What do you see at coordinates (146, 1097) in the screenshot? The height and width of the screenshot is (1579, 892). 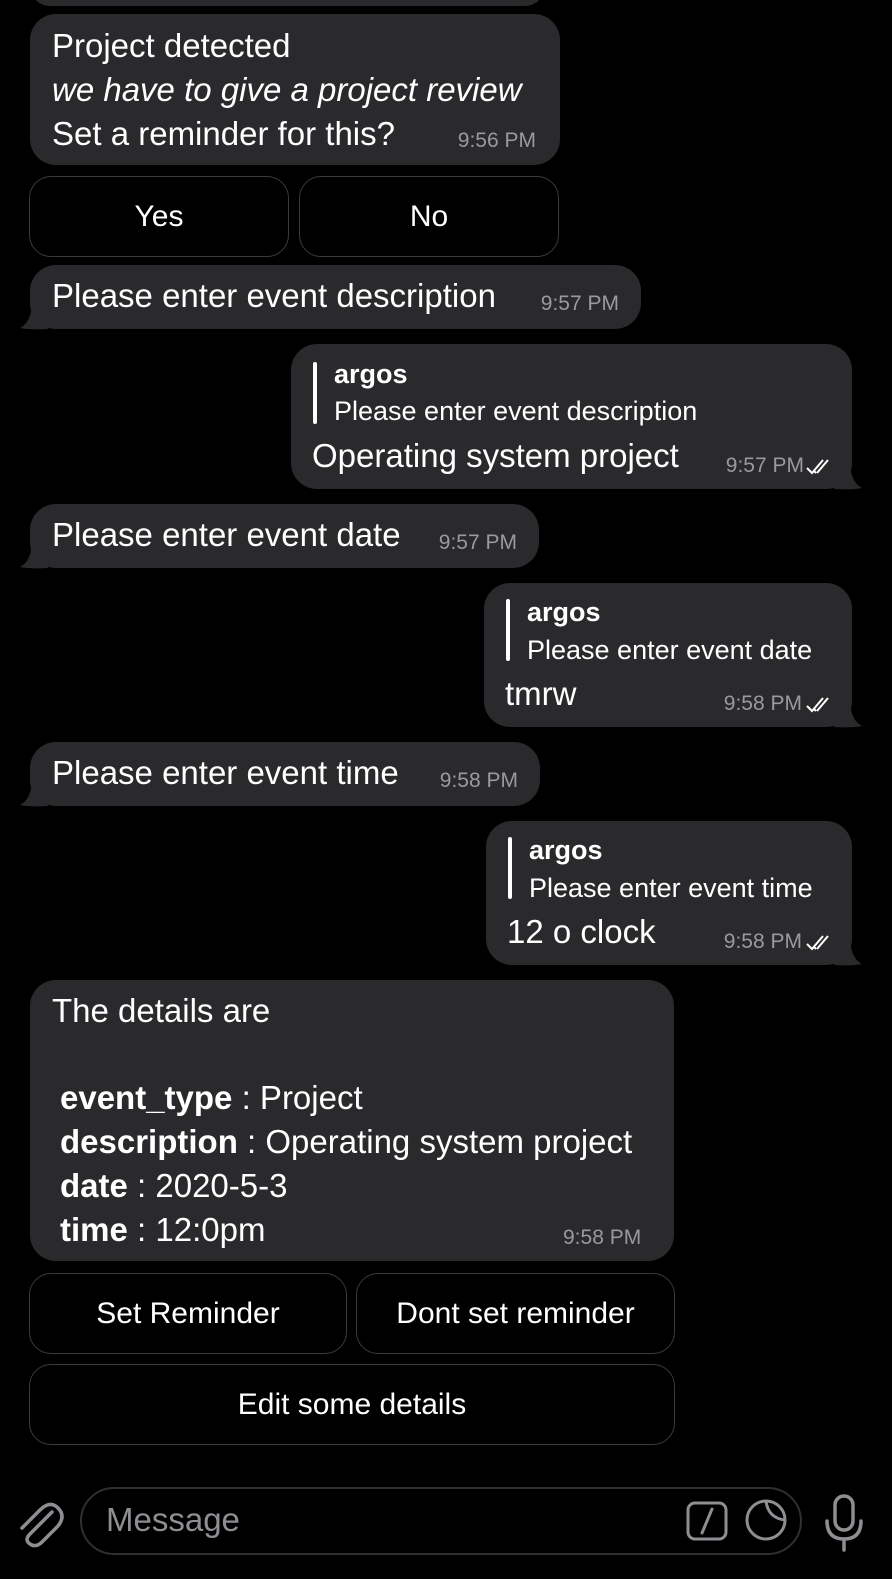 I see `detail-key: event_type` at bounding box center [146, 1097].